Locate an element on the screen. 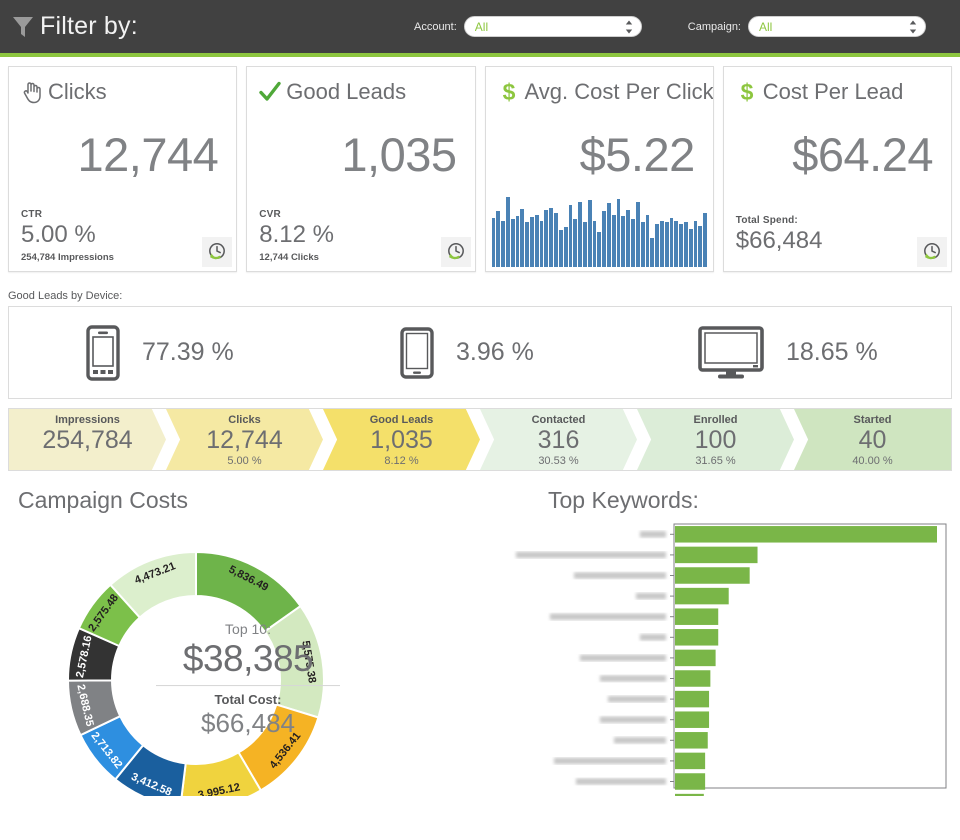 This screenshot has width=960, height=840. kpi-sub-value: $66,484 is located at coordinates (779, 241).